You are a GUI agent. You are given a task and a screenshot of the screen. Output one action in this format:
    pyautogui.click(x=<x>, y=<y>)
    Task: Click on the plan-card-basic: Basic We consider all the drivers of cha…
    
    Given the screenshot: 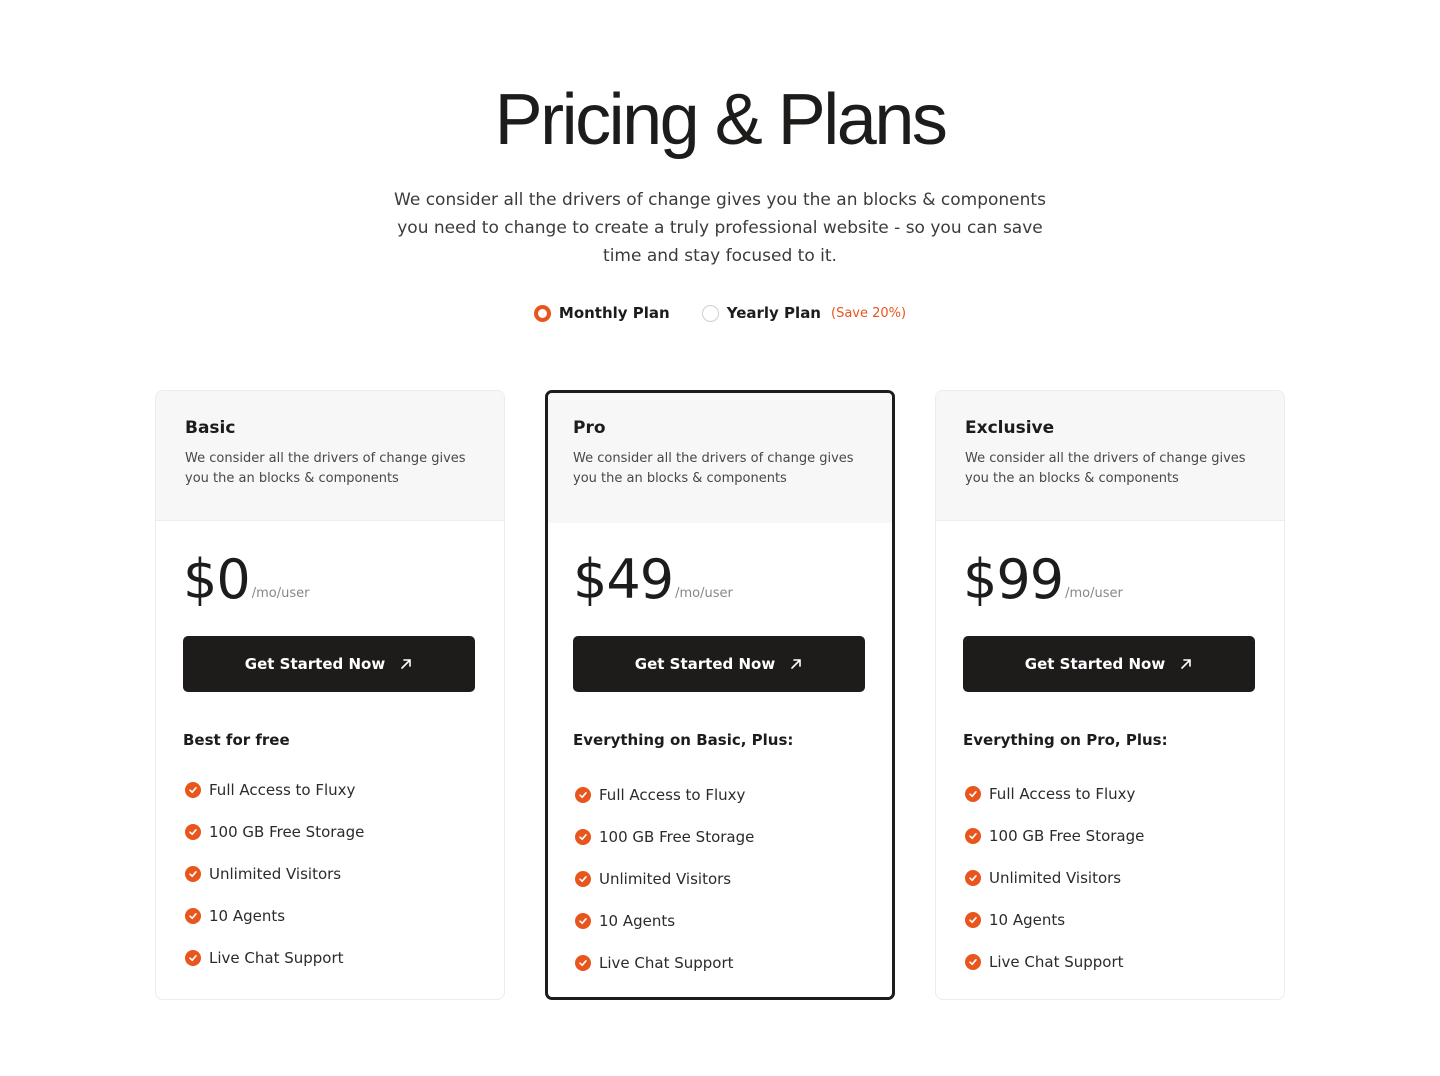 What is the action you would take?
    pyautogui.click(x=330, y=695)
    